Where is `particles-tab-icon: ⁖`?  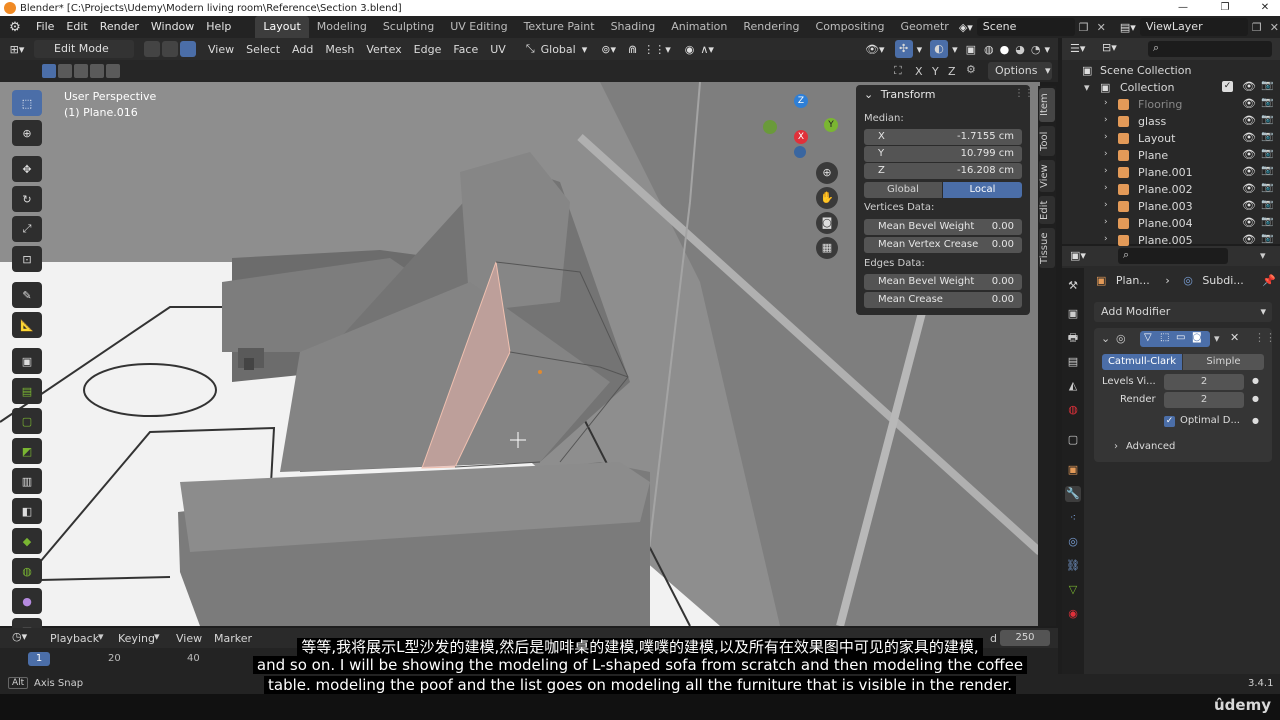
particles-tab-icon: ⁖ is located at coordinates (1073, 518).